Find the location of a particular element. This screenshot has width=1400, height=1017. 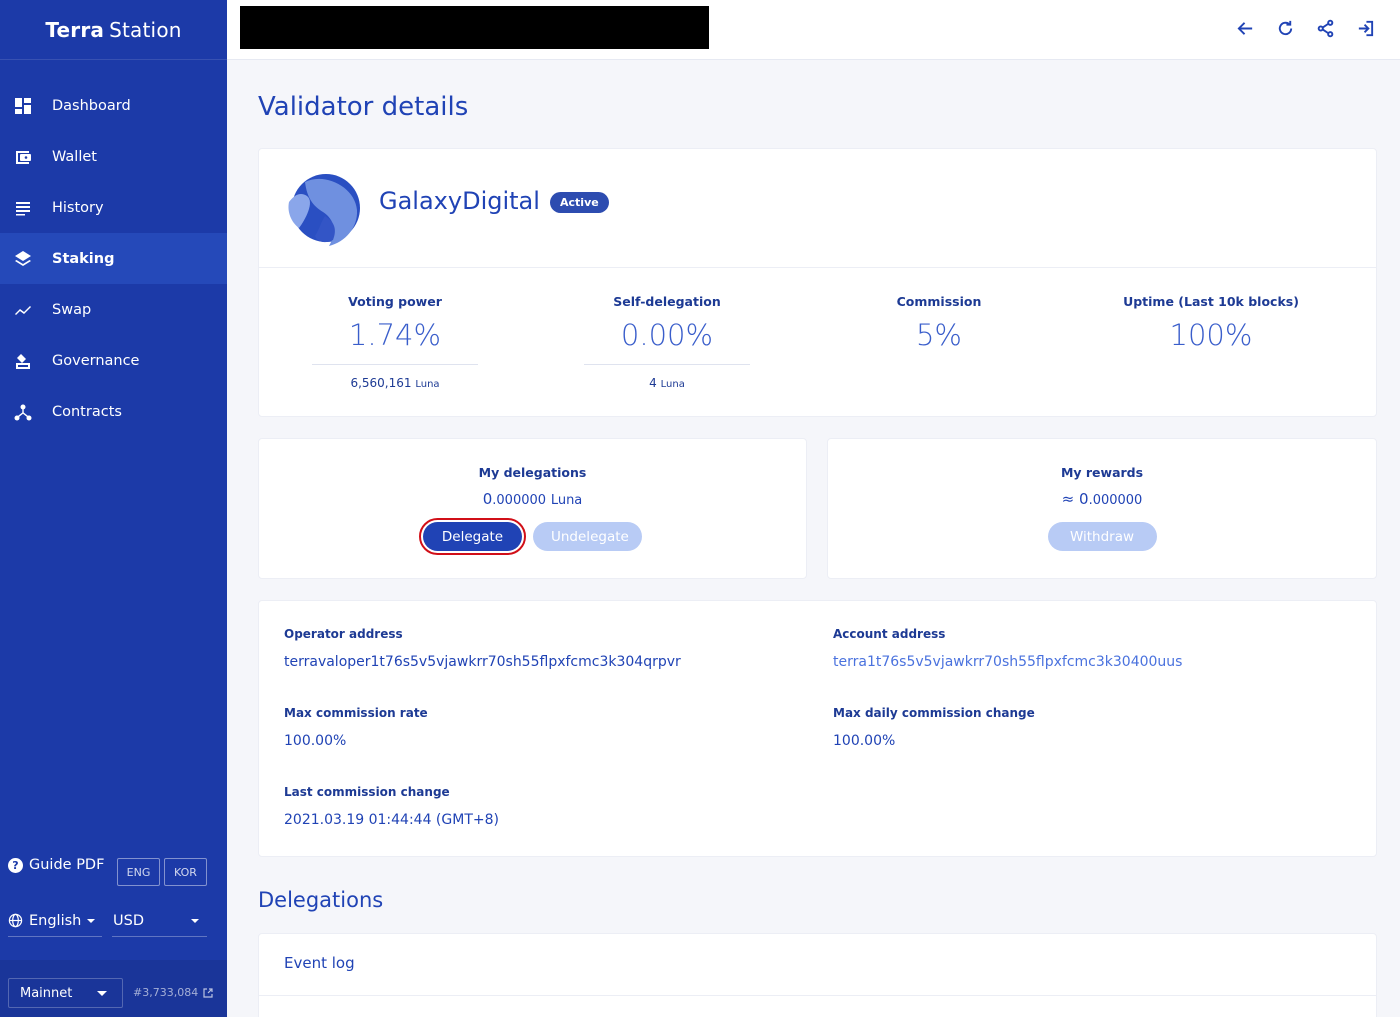

network-select: Mainnet is located at coordinates (65, 993).